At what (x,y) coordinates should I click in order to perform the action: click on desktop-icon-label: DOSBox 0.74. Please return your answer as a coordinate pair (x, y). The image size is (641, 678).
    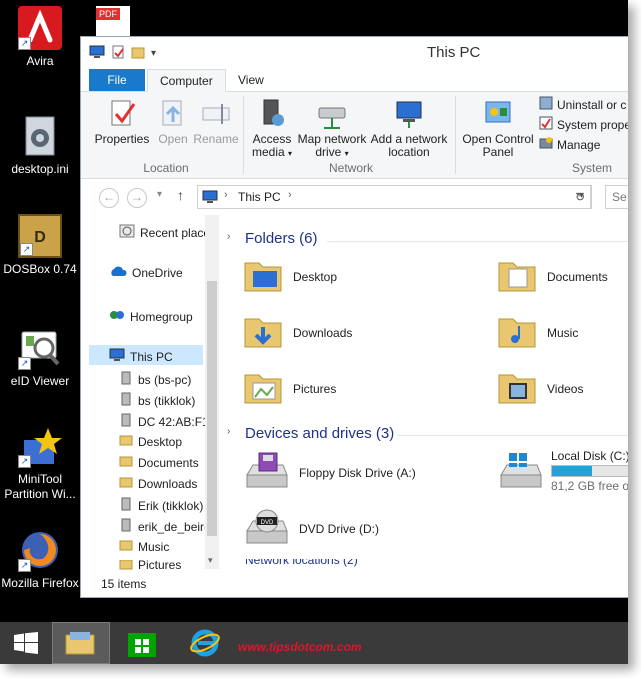
    Looking at the image, I should click on (40, 269).